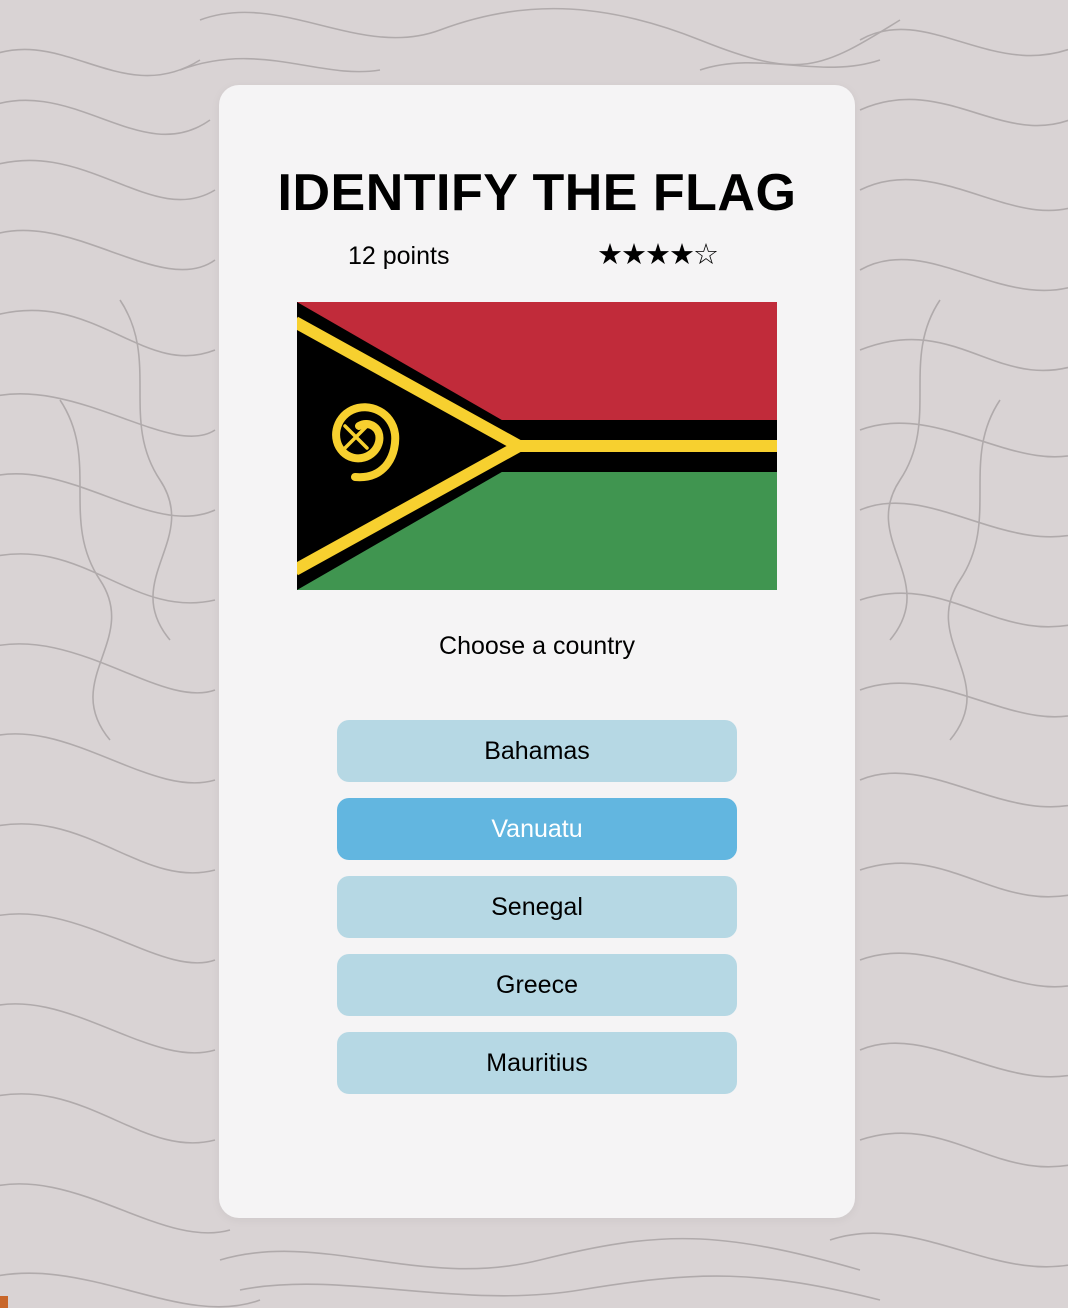 The width and height of the screenshot is (1068, 1308). Describe the element at coordinates (537, 751) in the screenshot. I see `option-bahamas-button: Bahamas` at that location.